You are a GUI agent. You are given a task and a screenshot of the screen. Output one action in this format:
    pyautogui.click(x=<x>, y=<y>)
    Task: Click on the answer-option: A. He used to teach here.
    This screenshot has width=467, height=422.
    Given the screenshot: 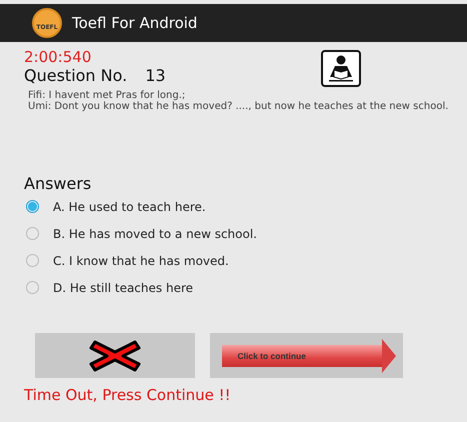 What is the action you would take?
    pyautogui.click(x=129, y=207)
    